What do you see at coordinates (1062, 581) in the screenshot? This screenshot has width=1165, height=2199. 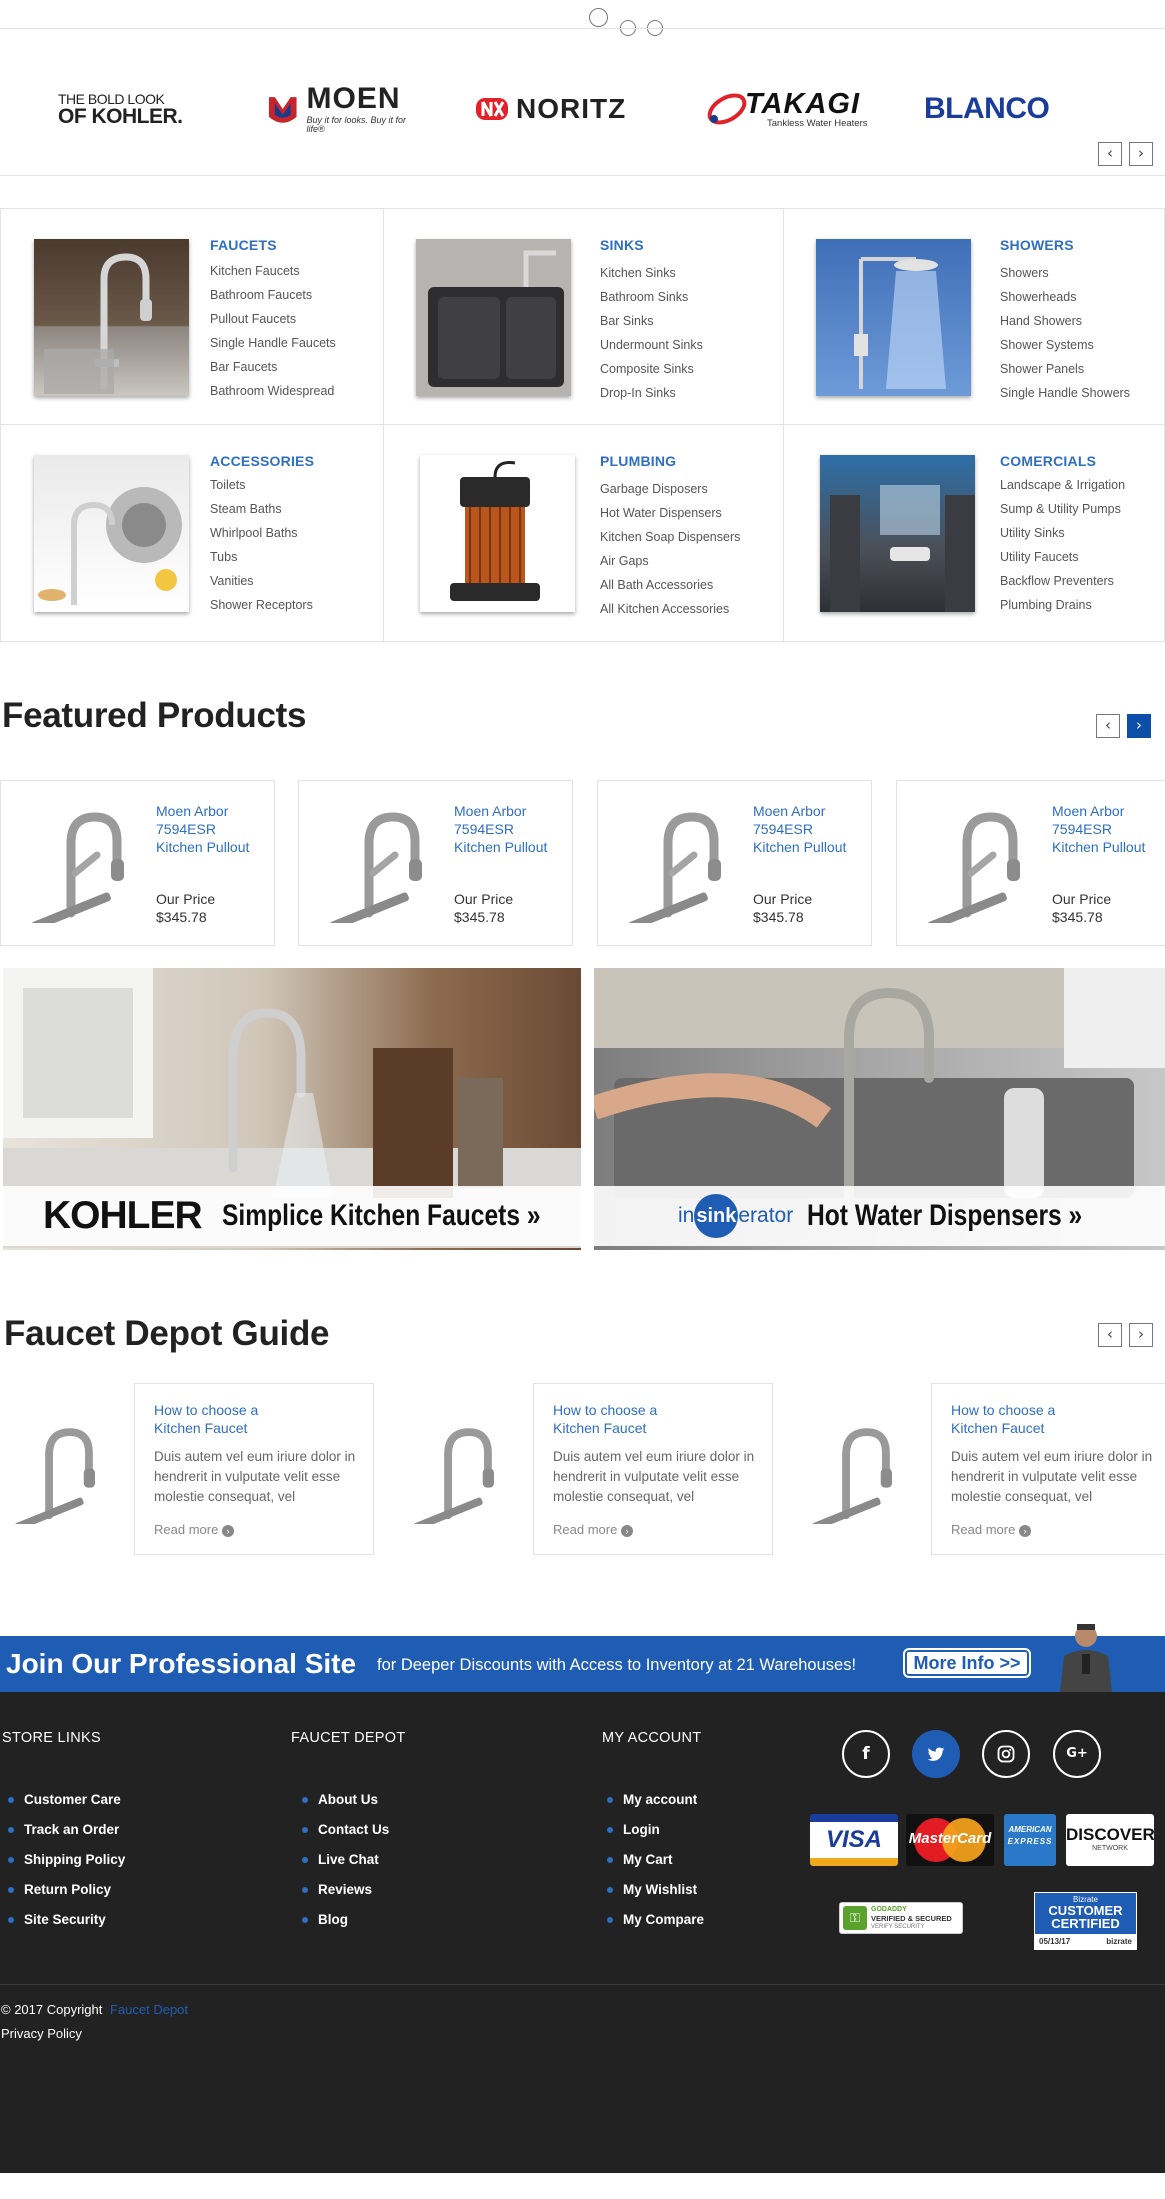 I see `category-link: Backflow Preventers` at bounding box center [1062, 581].